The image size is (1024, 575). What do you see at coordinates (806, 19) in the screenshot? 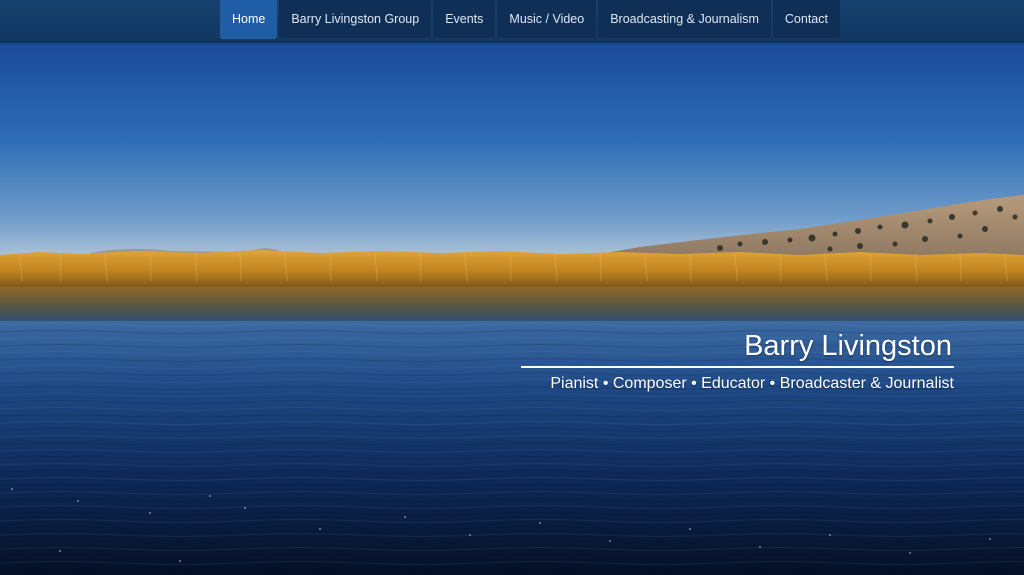
I see `nav-item-contact: Contact` at bounding box center [806, 19].